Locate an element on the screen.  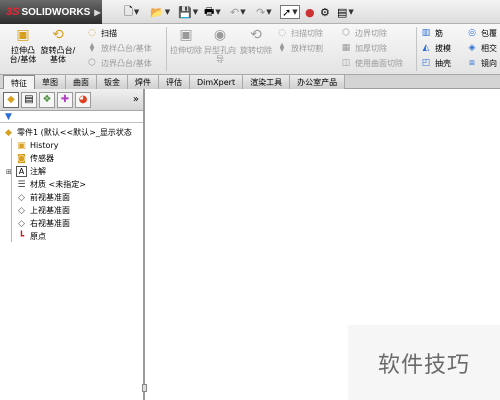
tab-features: 特征 is located at coordinates (19, 82).